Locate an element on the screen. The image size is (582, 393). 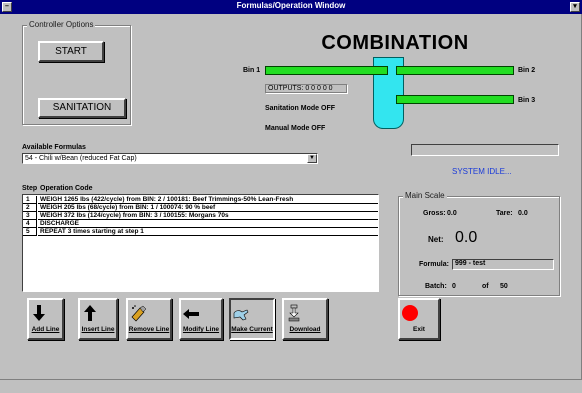
add-line-label: Add Line is located at coordinates (45, 329).